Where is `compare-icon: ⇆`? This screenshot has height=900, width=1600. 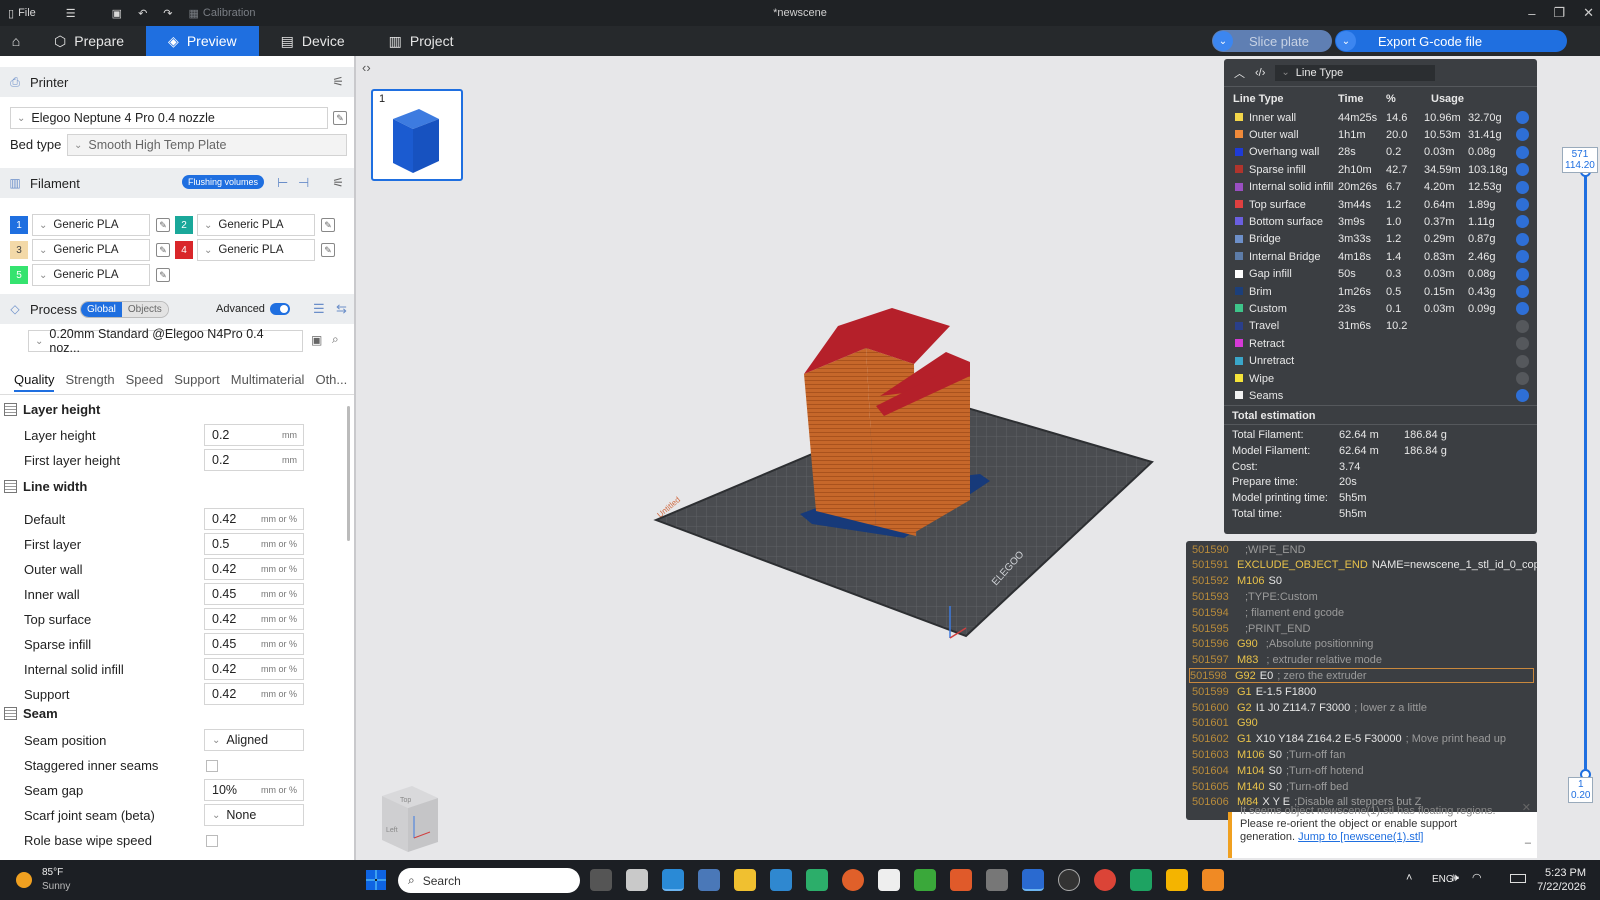
compare-icon: ⇆ is located at coordinates (341, 309).